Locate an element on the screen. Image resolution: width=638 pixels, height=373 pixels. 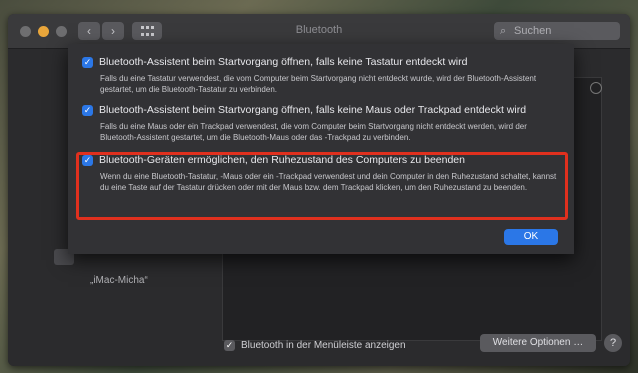
search-icon: ⌕ is located at coordinates (503, 31).